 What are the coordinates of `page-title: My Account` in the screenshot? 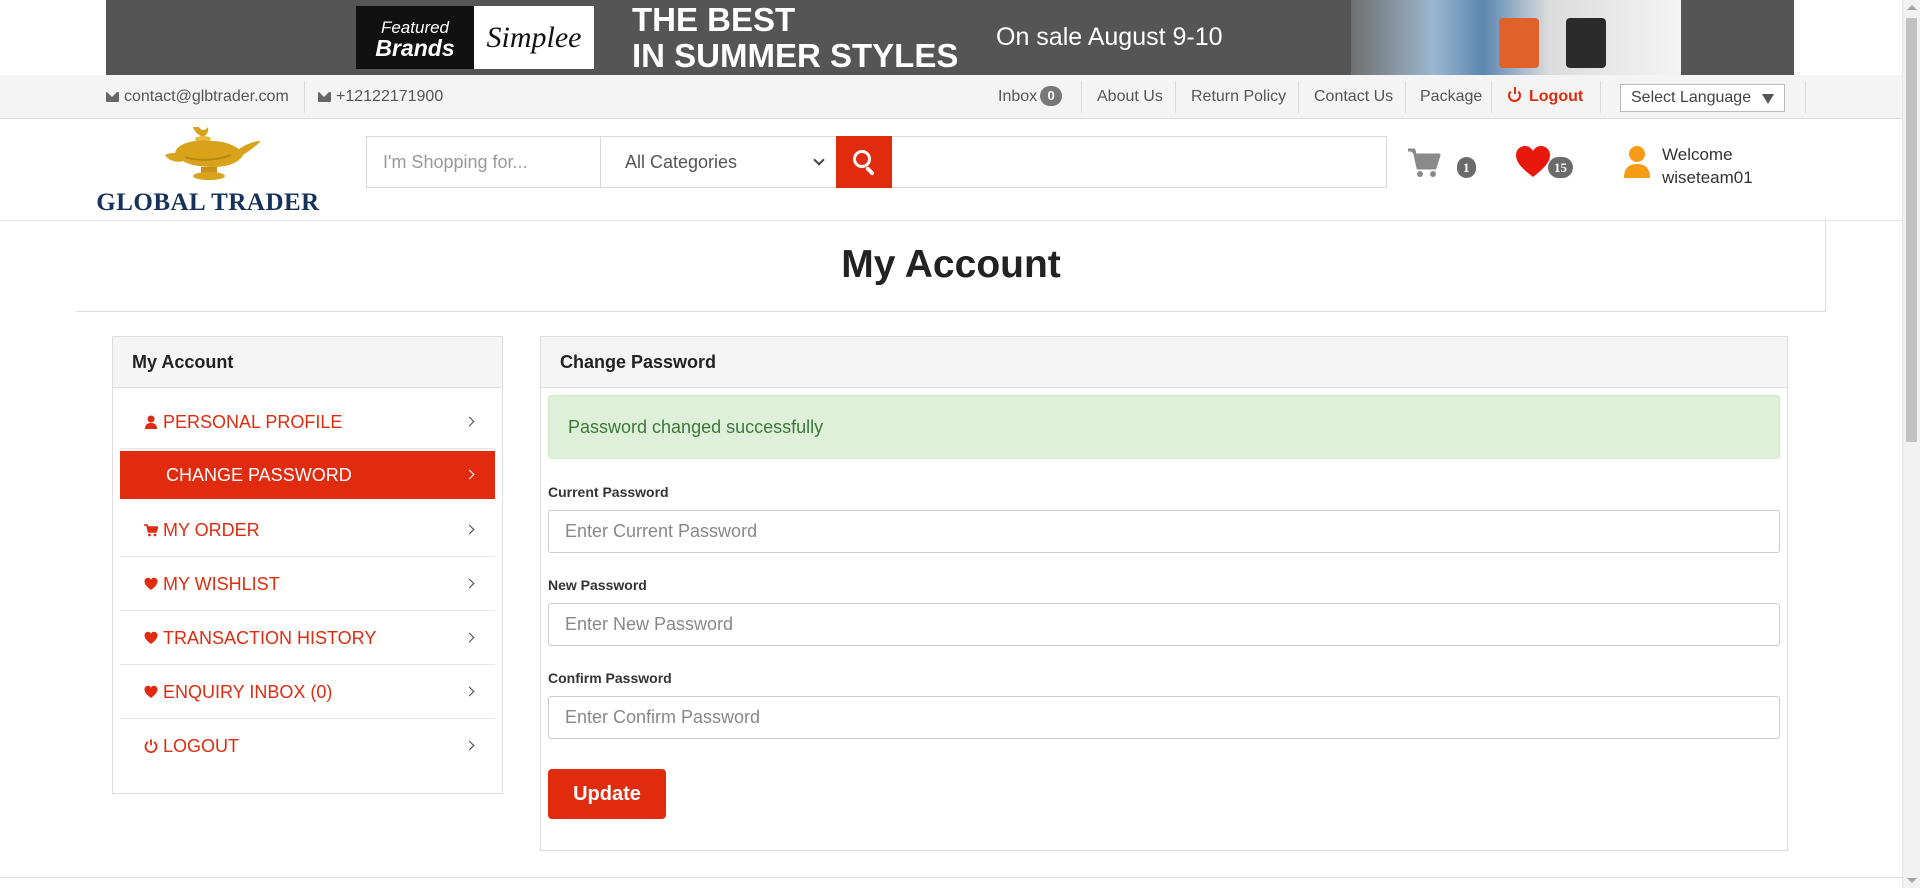 It's located at (951, 264).